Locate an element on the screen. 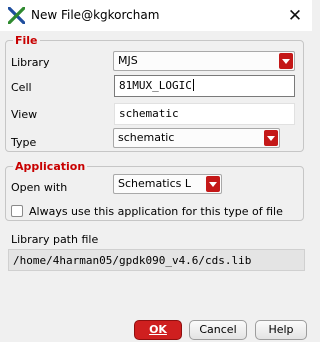 The width and height of the screenshot is (320, 342). help-button-label: Help is located at coordinates (281, 329).